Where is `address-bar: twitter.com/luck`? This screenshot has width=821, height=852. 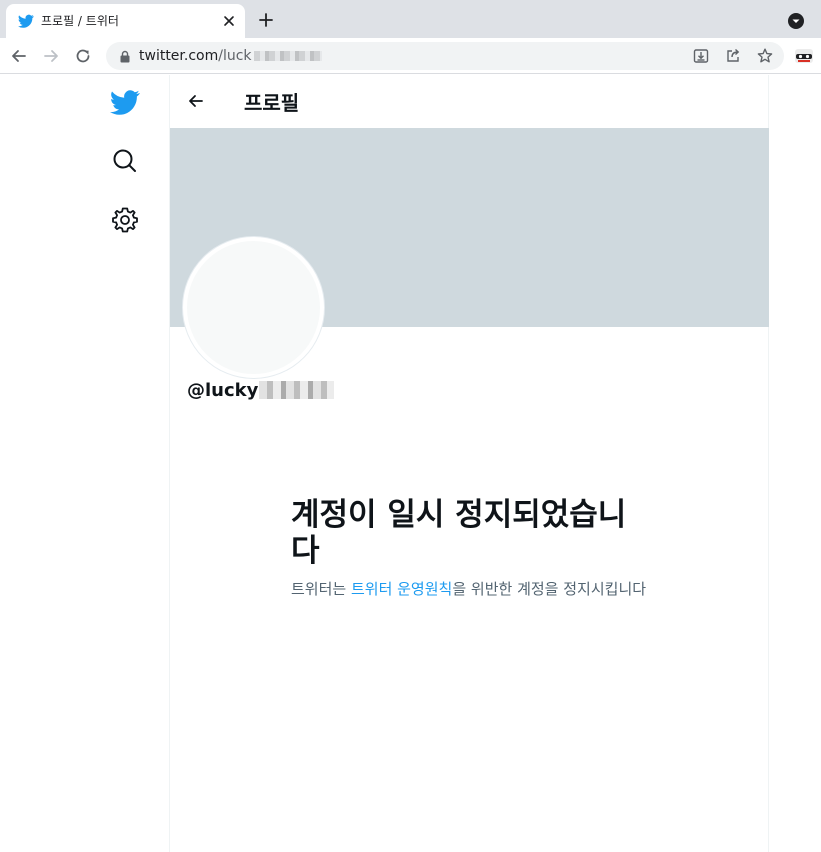 address-bar: twitter.com/luck is located at coordinates (445, 56).